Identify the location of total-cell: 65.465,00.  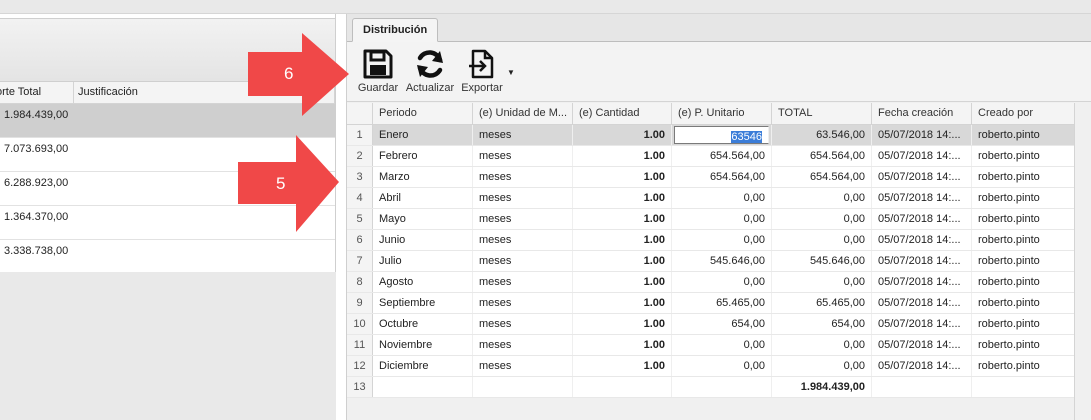
(822, 303).